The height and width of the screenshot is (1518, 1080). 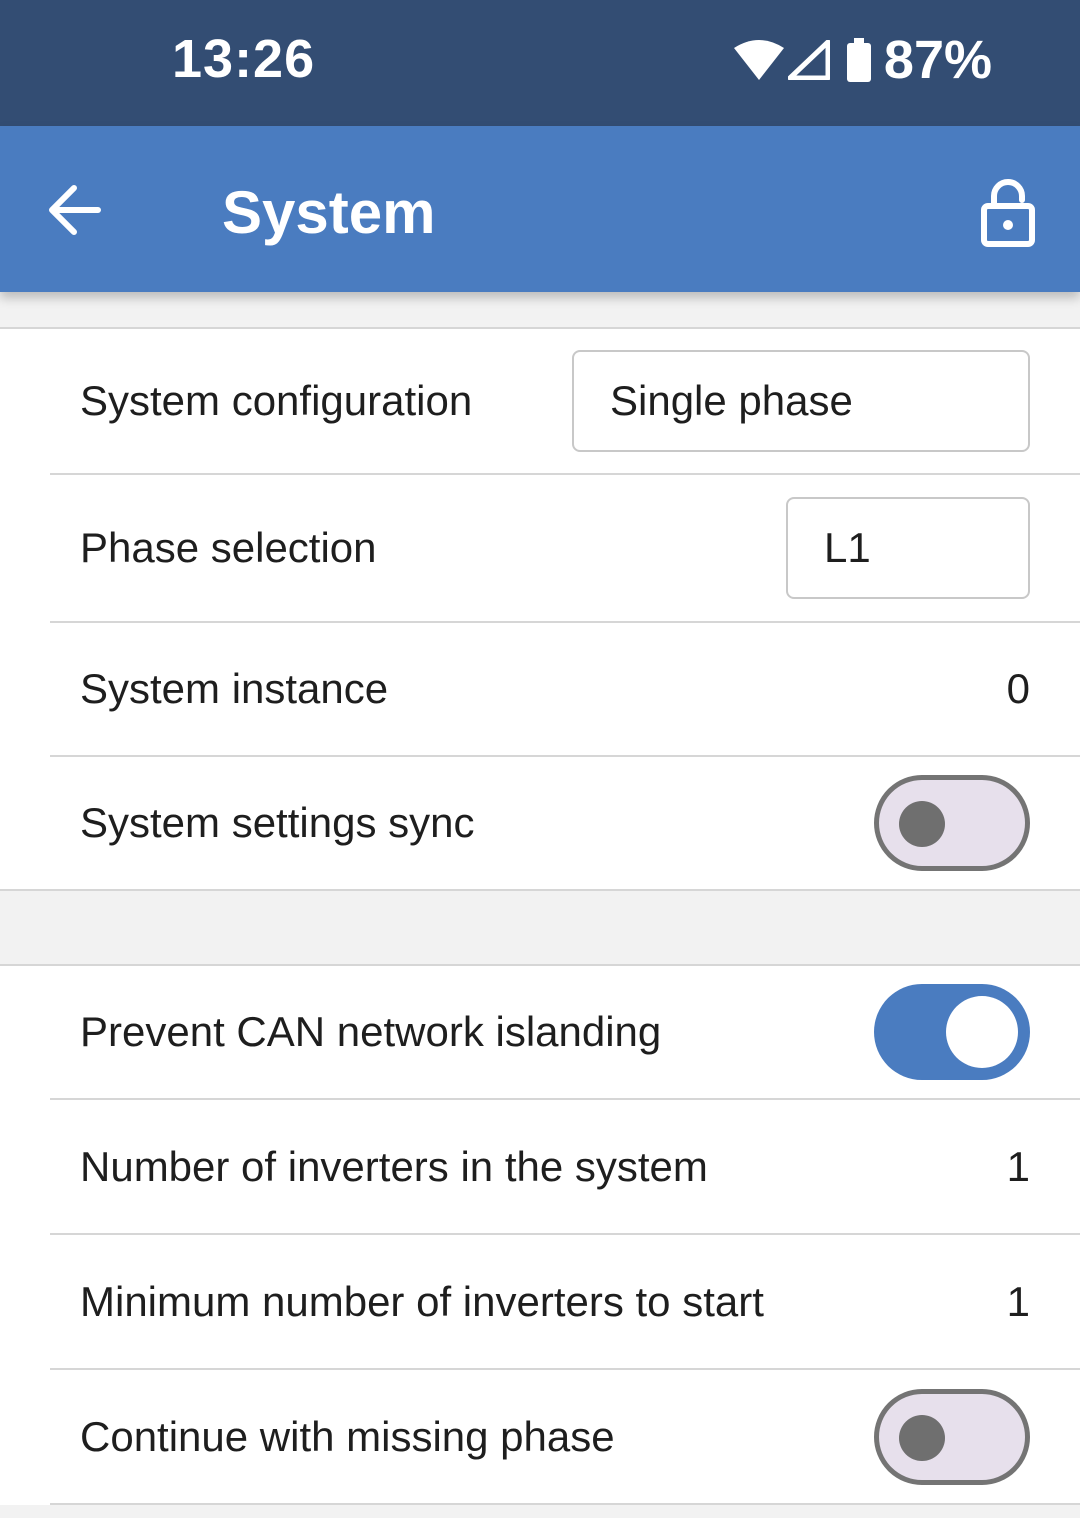 What do you see at coordinates (1018, 1166) in the screenshot?
I see `num-inverters-value: 1` at bounding box center [1018, 1166].